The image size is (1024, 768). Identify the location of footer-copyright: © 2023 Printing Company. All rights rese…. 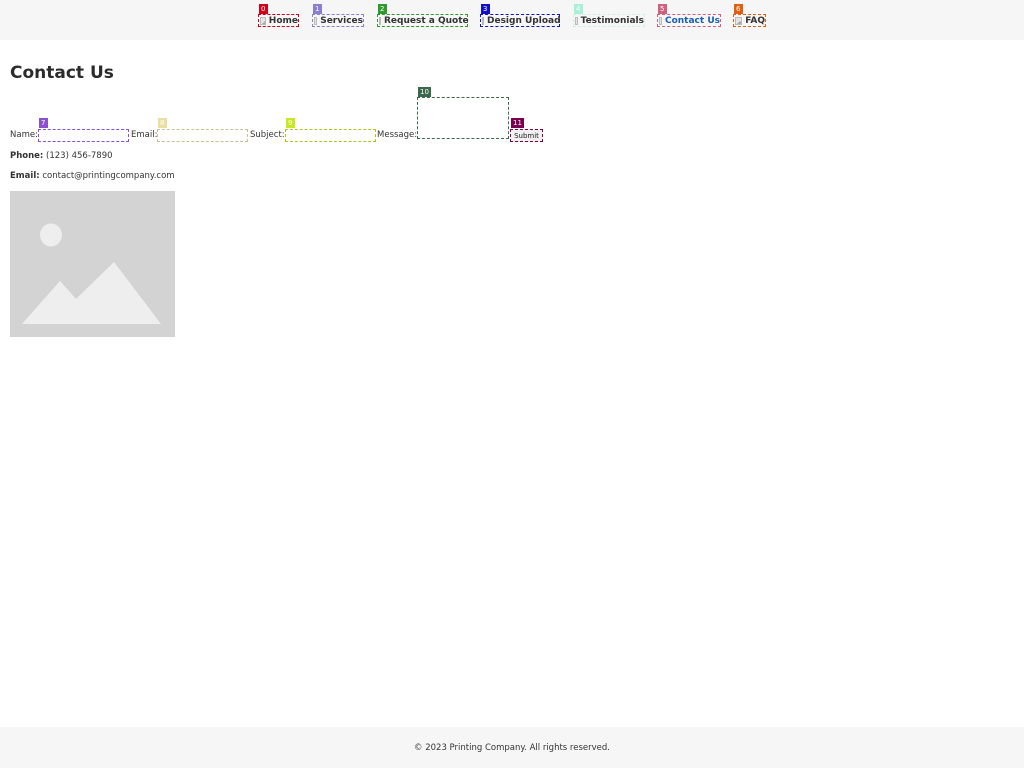
(512, 747).